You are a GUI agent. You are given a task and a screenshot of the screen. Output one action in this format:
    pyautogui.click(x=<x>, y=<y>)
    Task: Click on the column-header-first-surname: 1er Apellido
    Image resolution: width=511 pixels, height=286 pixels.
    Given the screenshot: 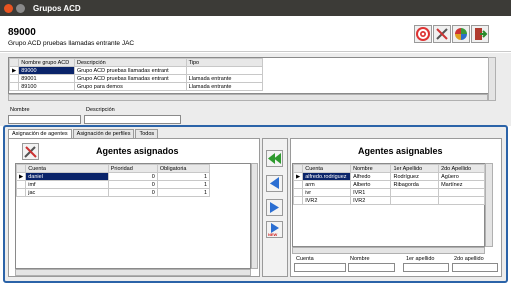 What is the action you would take?
    pyautogui.click(x=415, y=168)
    